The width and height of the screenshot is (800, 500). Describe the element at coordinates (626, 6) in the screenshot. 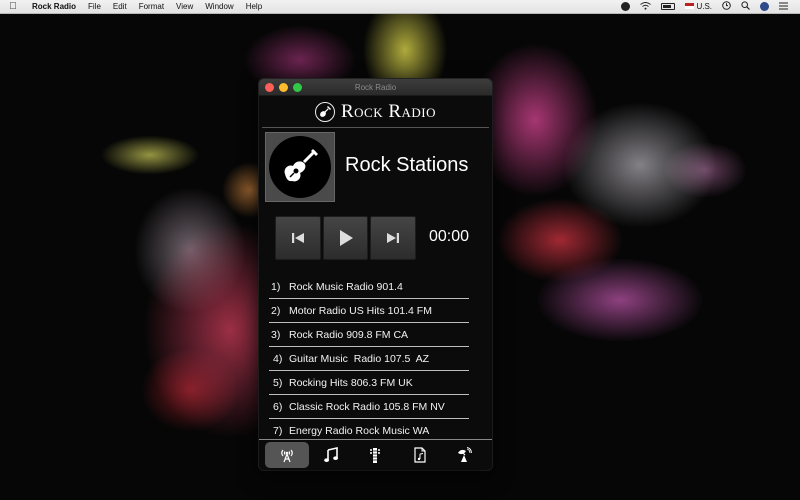

I see `app-status-icon` at that location.